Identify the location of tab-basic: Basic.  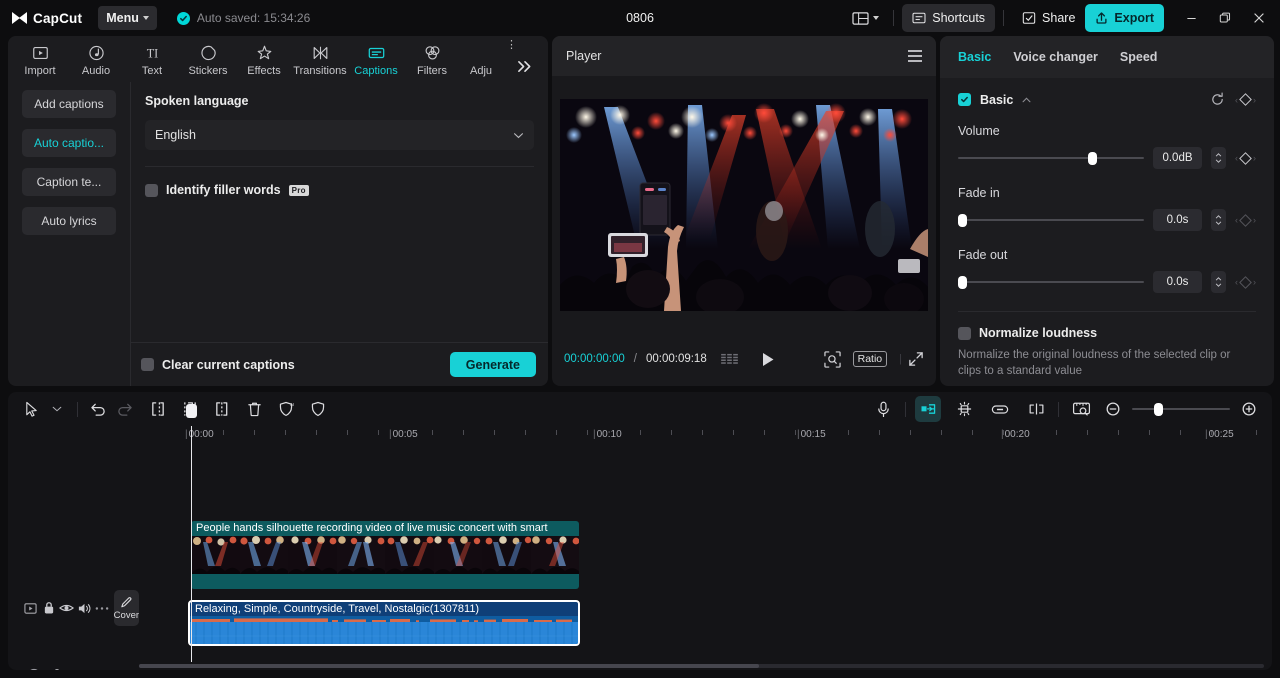
(974, 57).